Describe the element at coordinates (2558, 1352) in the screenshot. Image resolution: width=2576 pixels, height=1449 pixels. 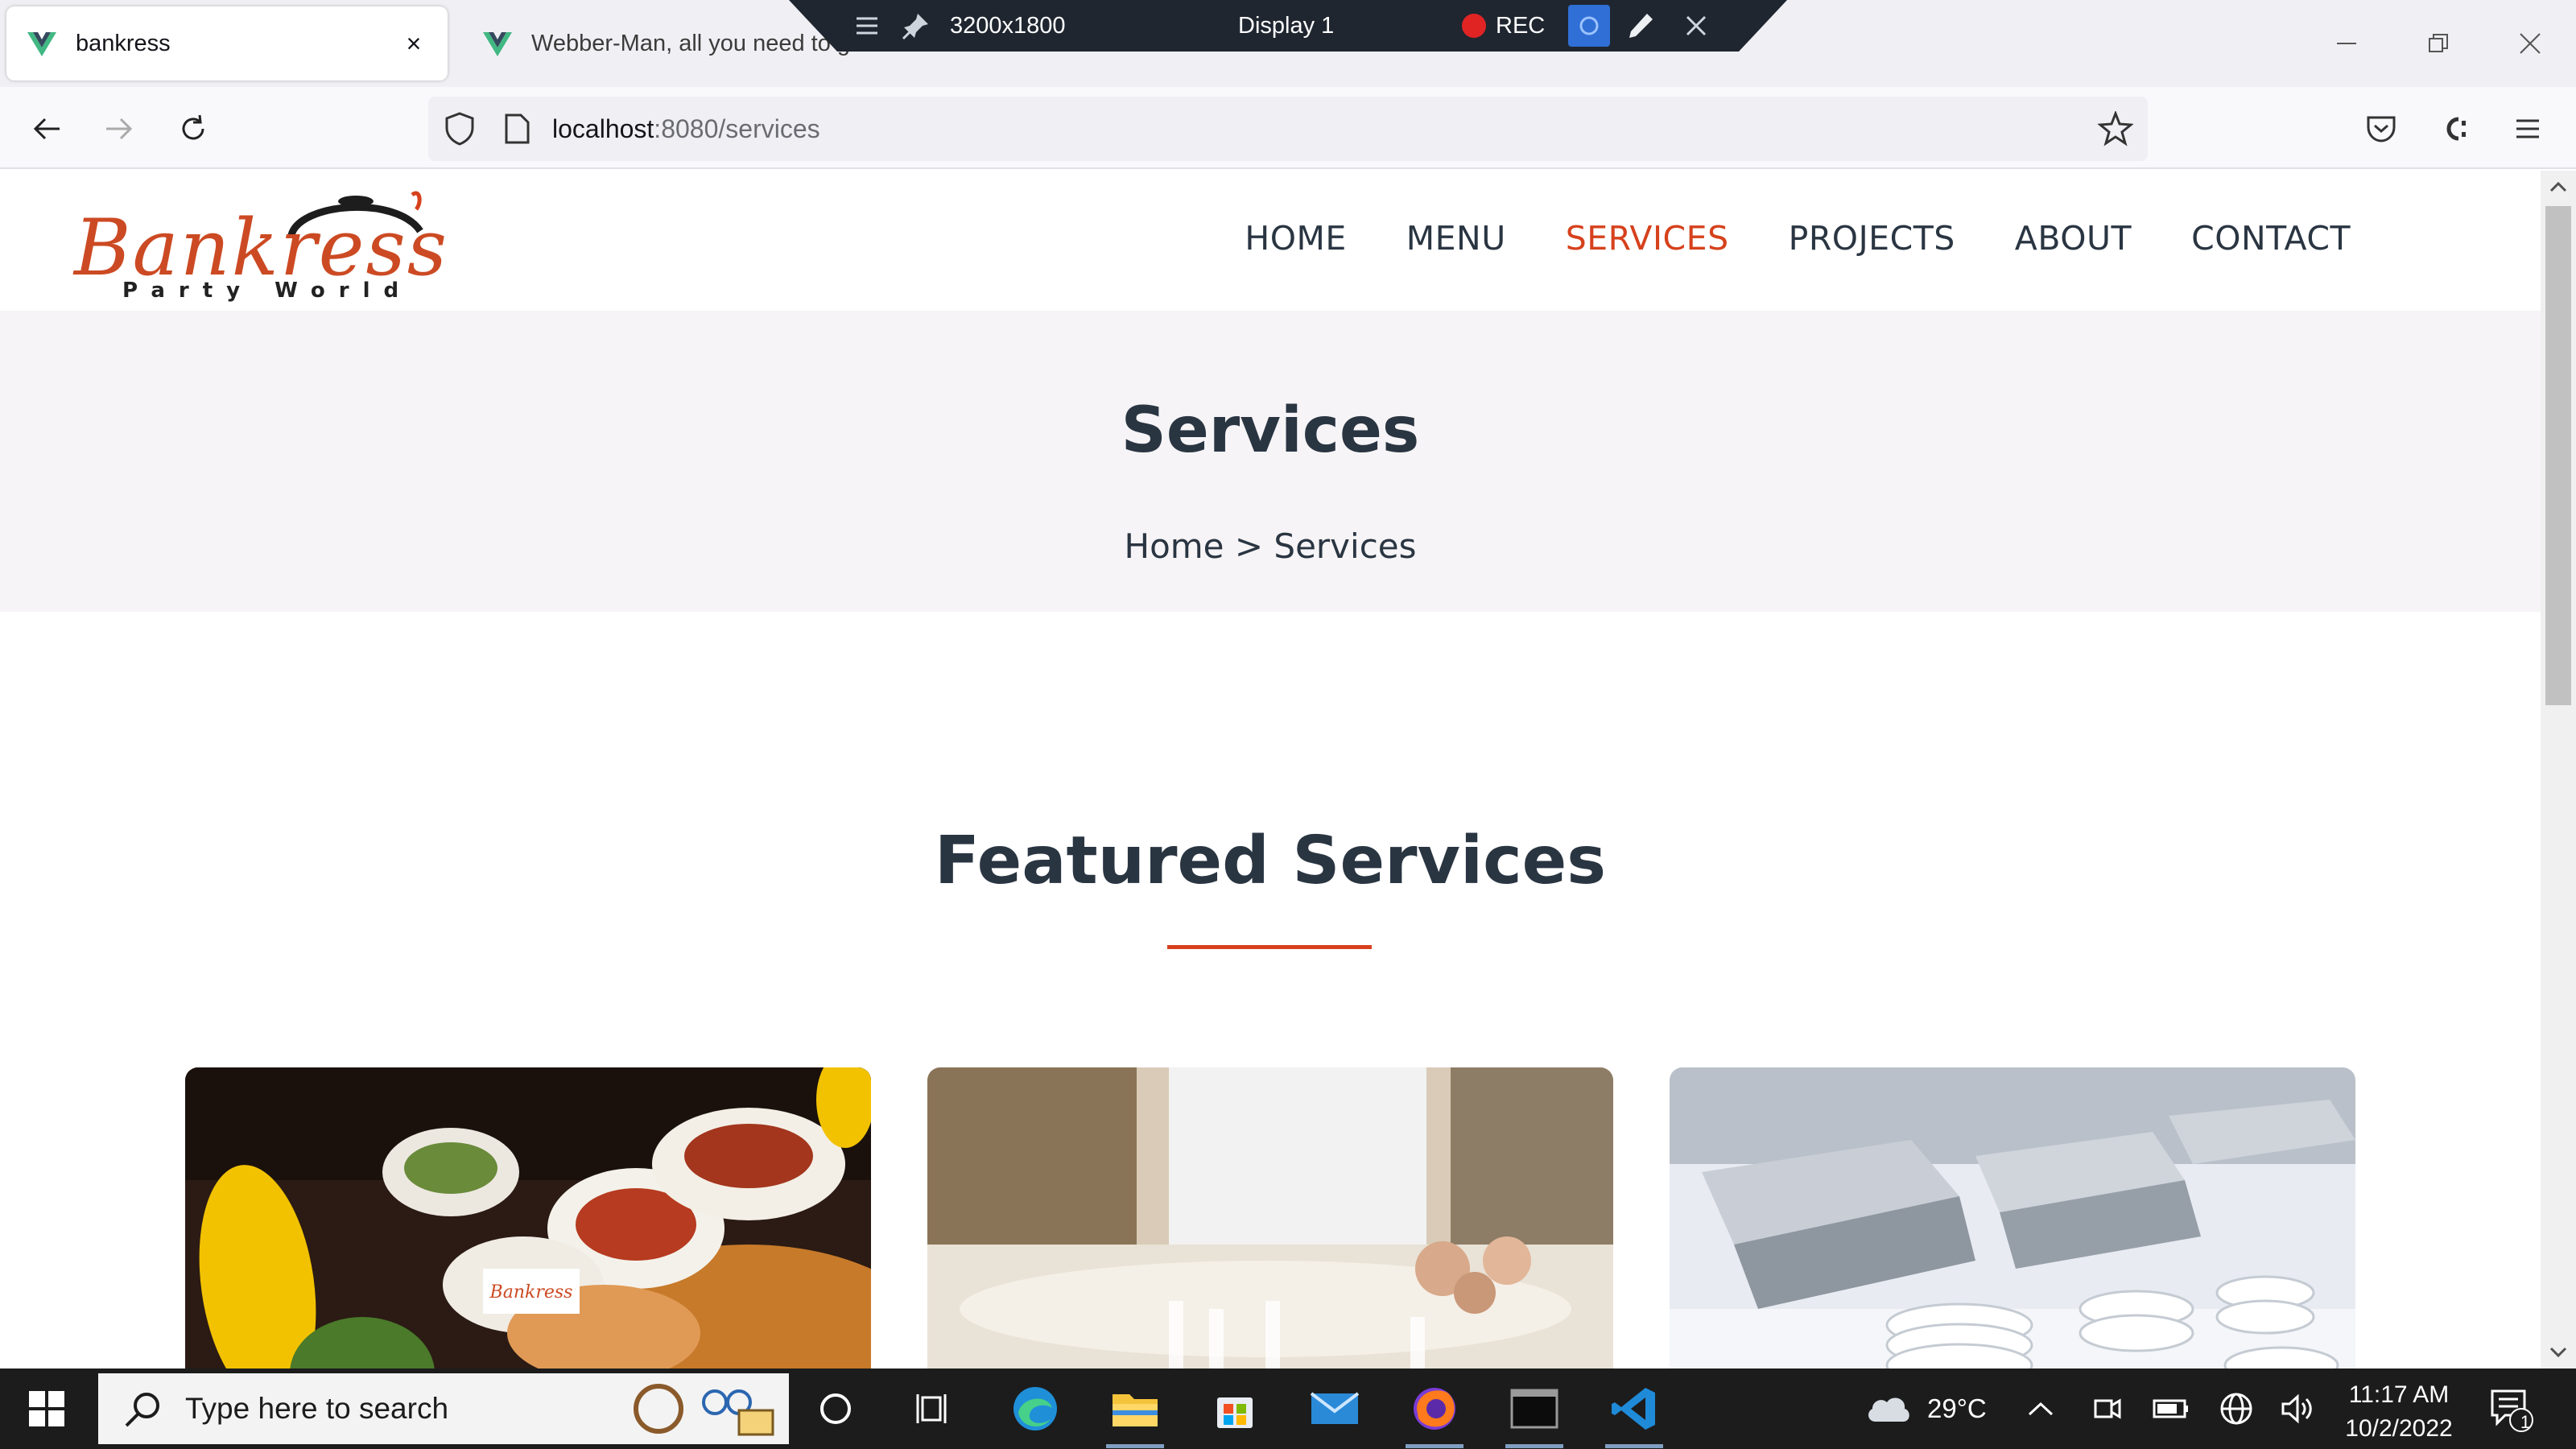
I see `scroll-down-icon` at that location.